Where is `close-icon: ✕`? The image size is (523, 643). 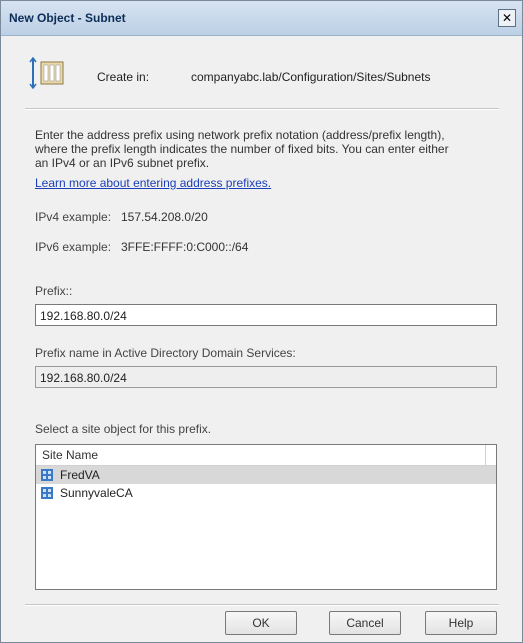 close-icon: ✕ is located at coordinates (507, 18).